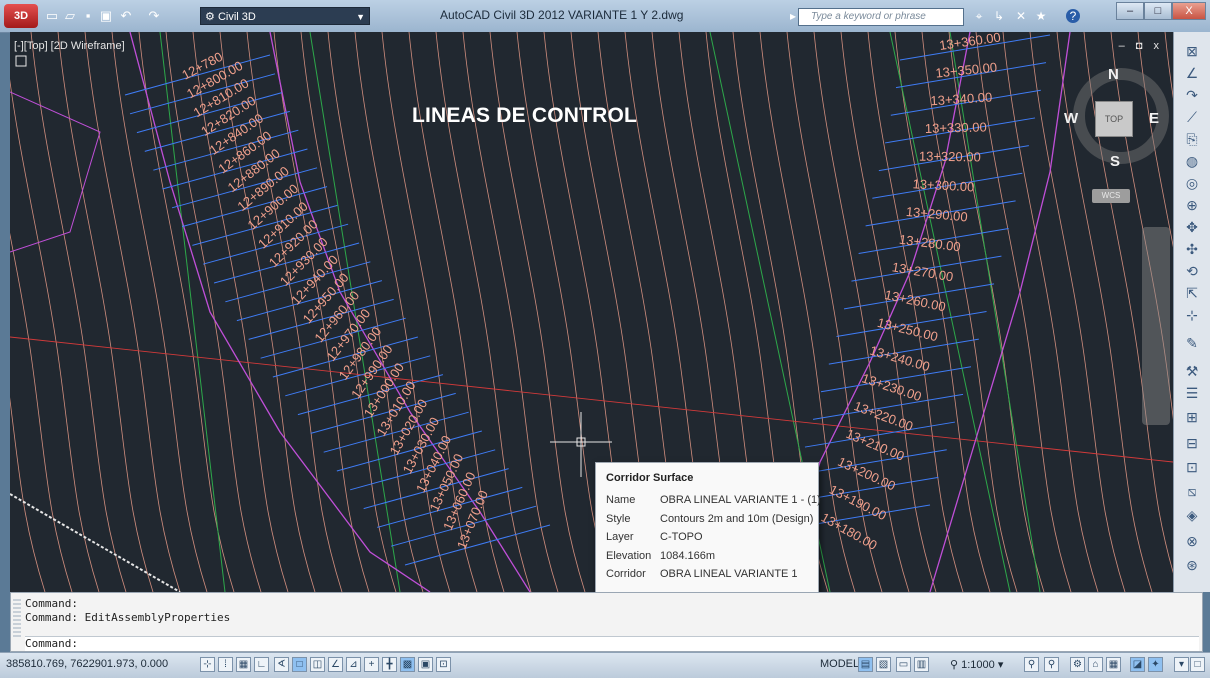  Describe the element at coordinates (883, 664) in the screenshot. I see `quick-view-icon: ▧` at that location.